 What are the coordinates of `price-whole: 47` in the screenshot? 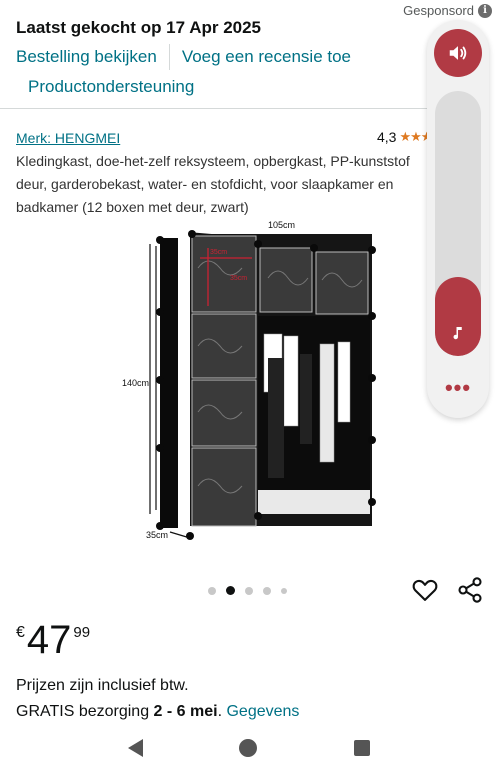 It's located at (49, 640).